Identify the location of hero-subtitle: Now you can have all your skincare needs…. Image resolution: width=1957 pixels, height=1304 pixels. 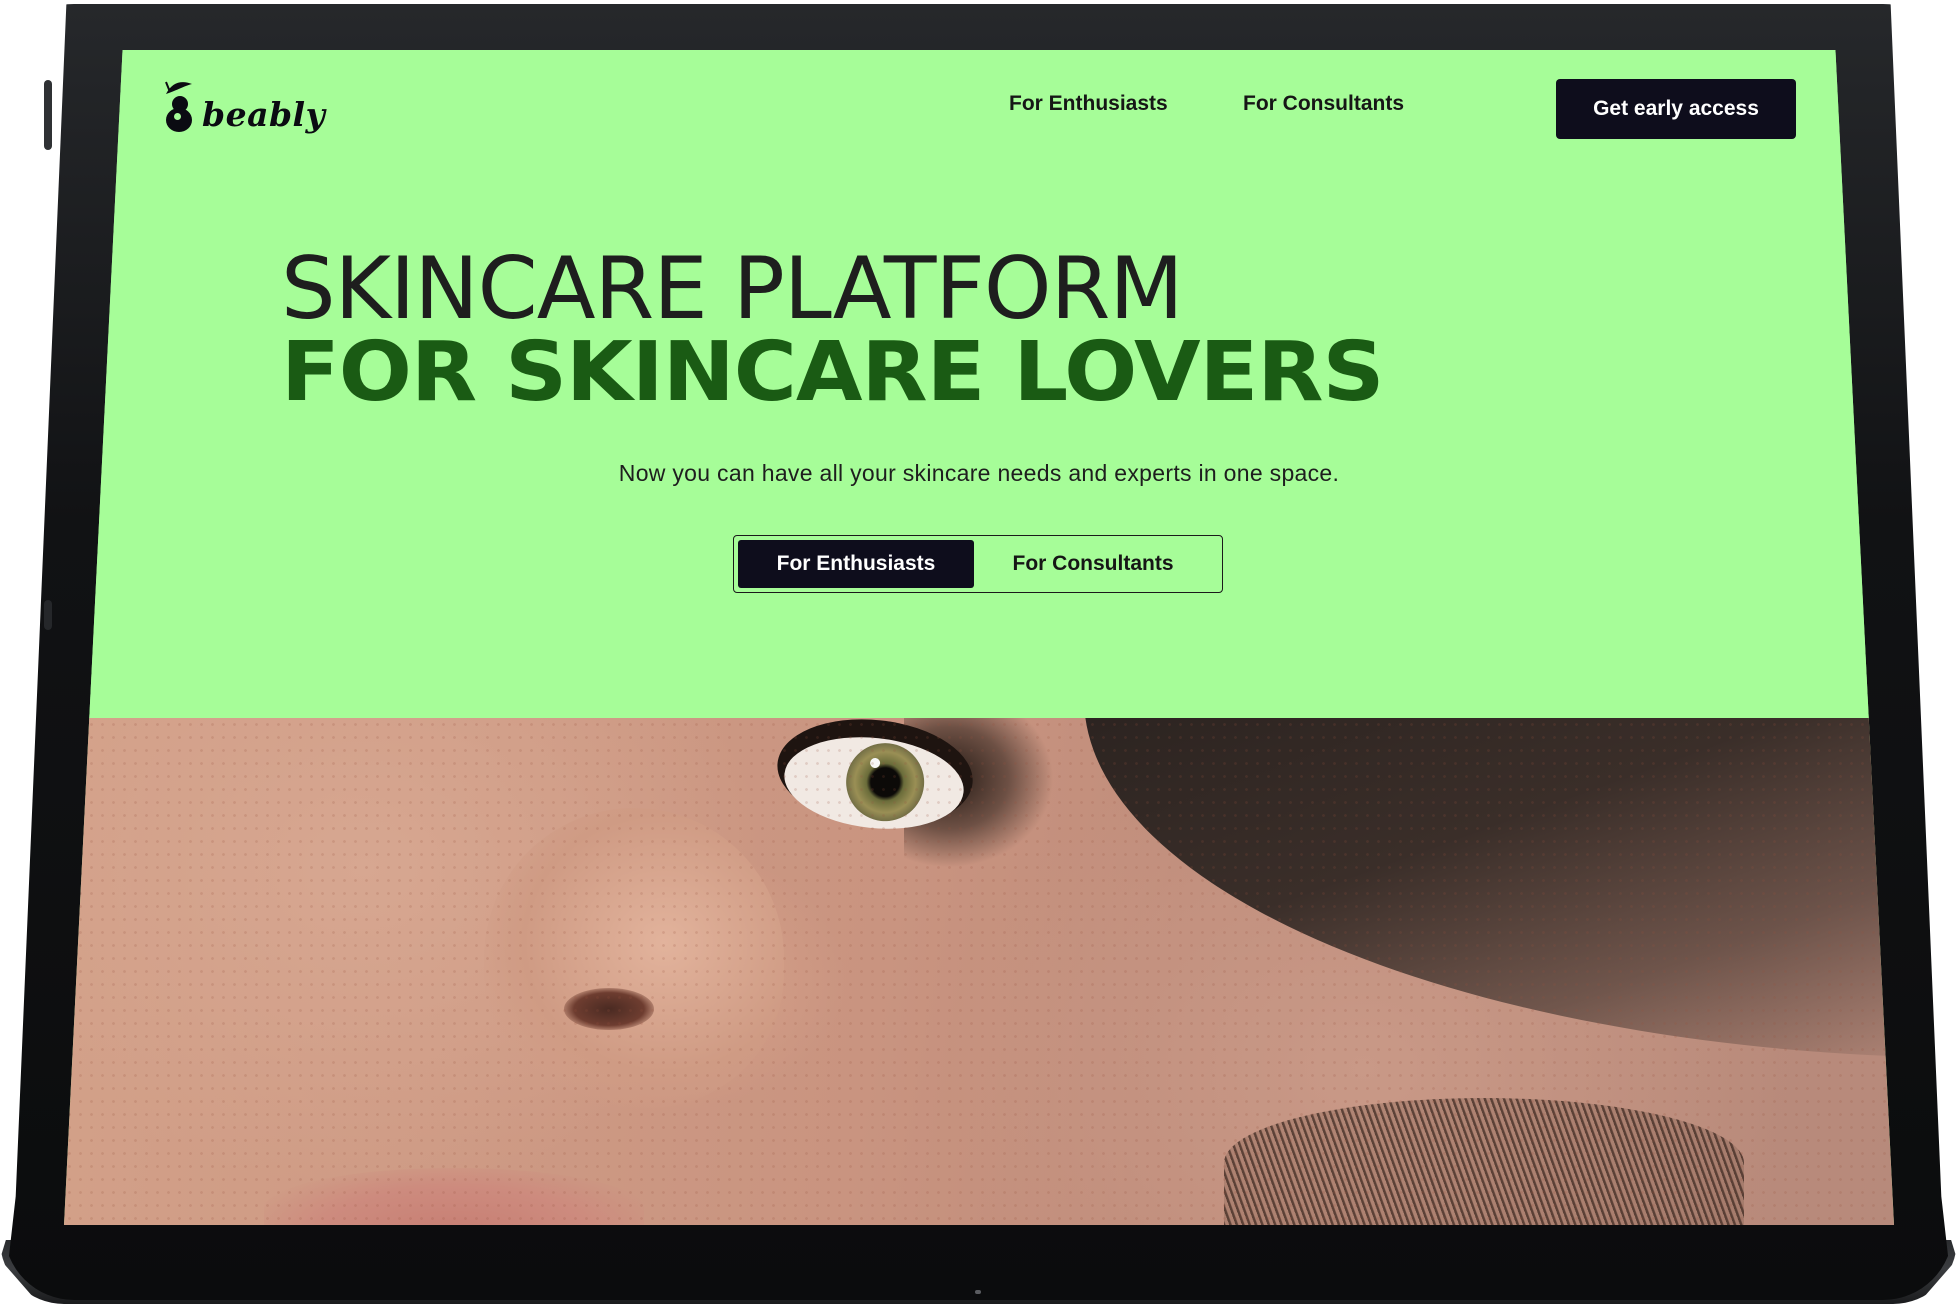
(979, 473).